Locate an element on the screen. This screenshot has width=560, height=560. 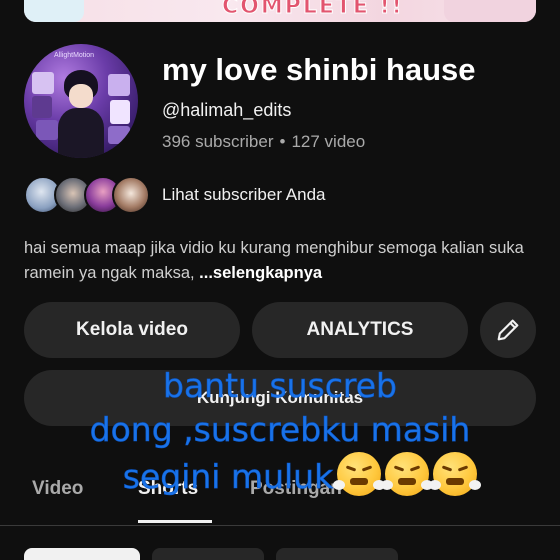
avatar-character-face is located at coordinates (81, 96).